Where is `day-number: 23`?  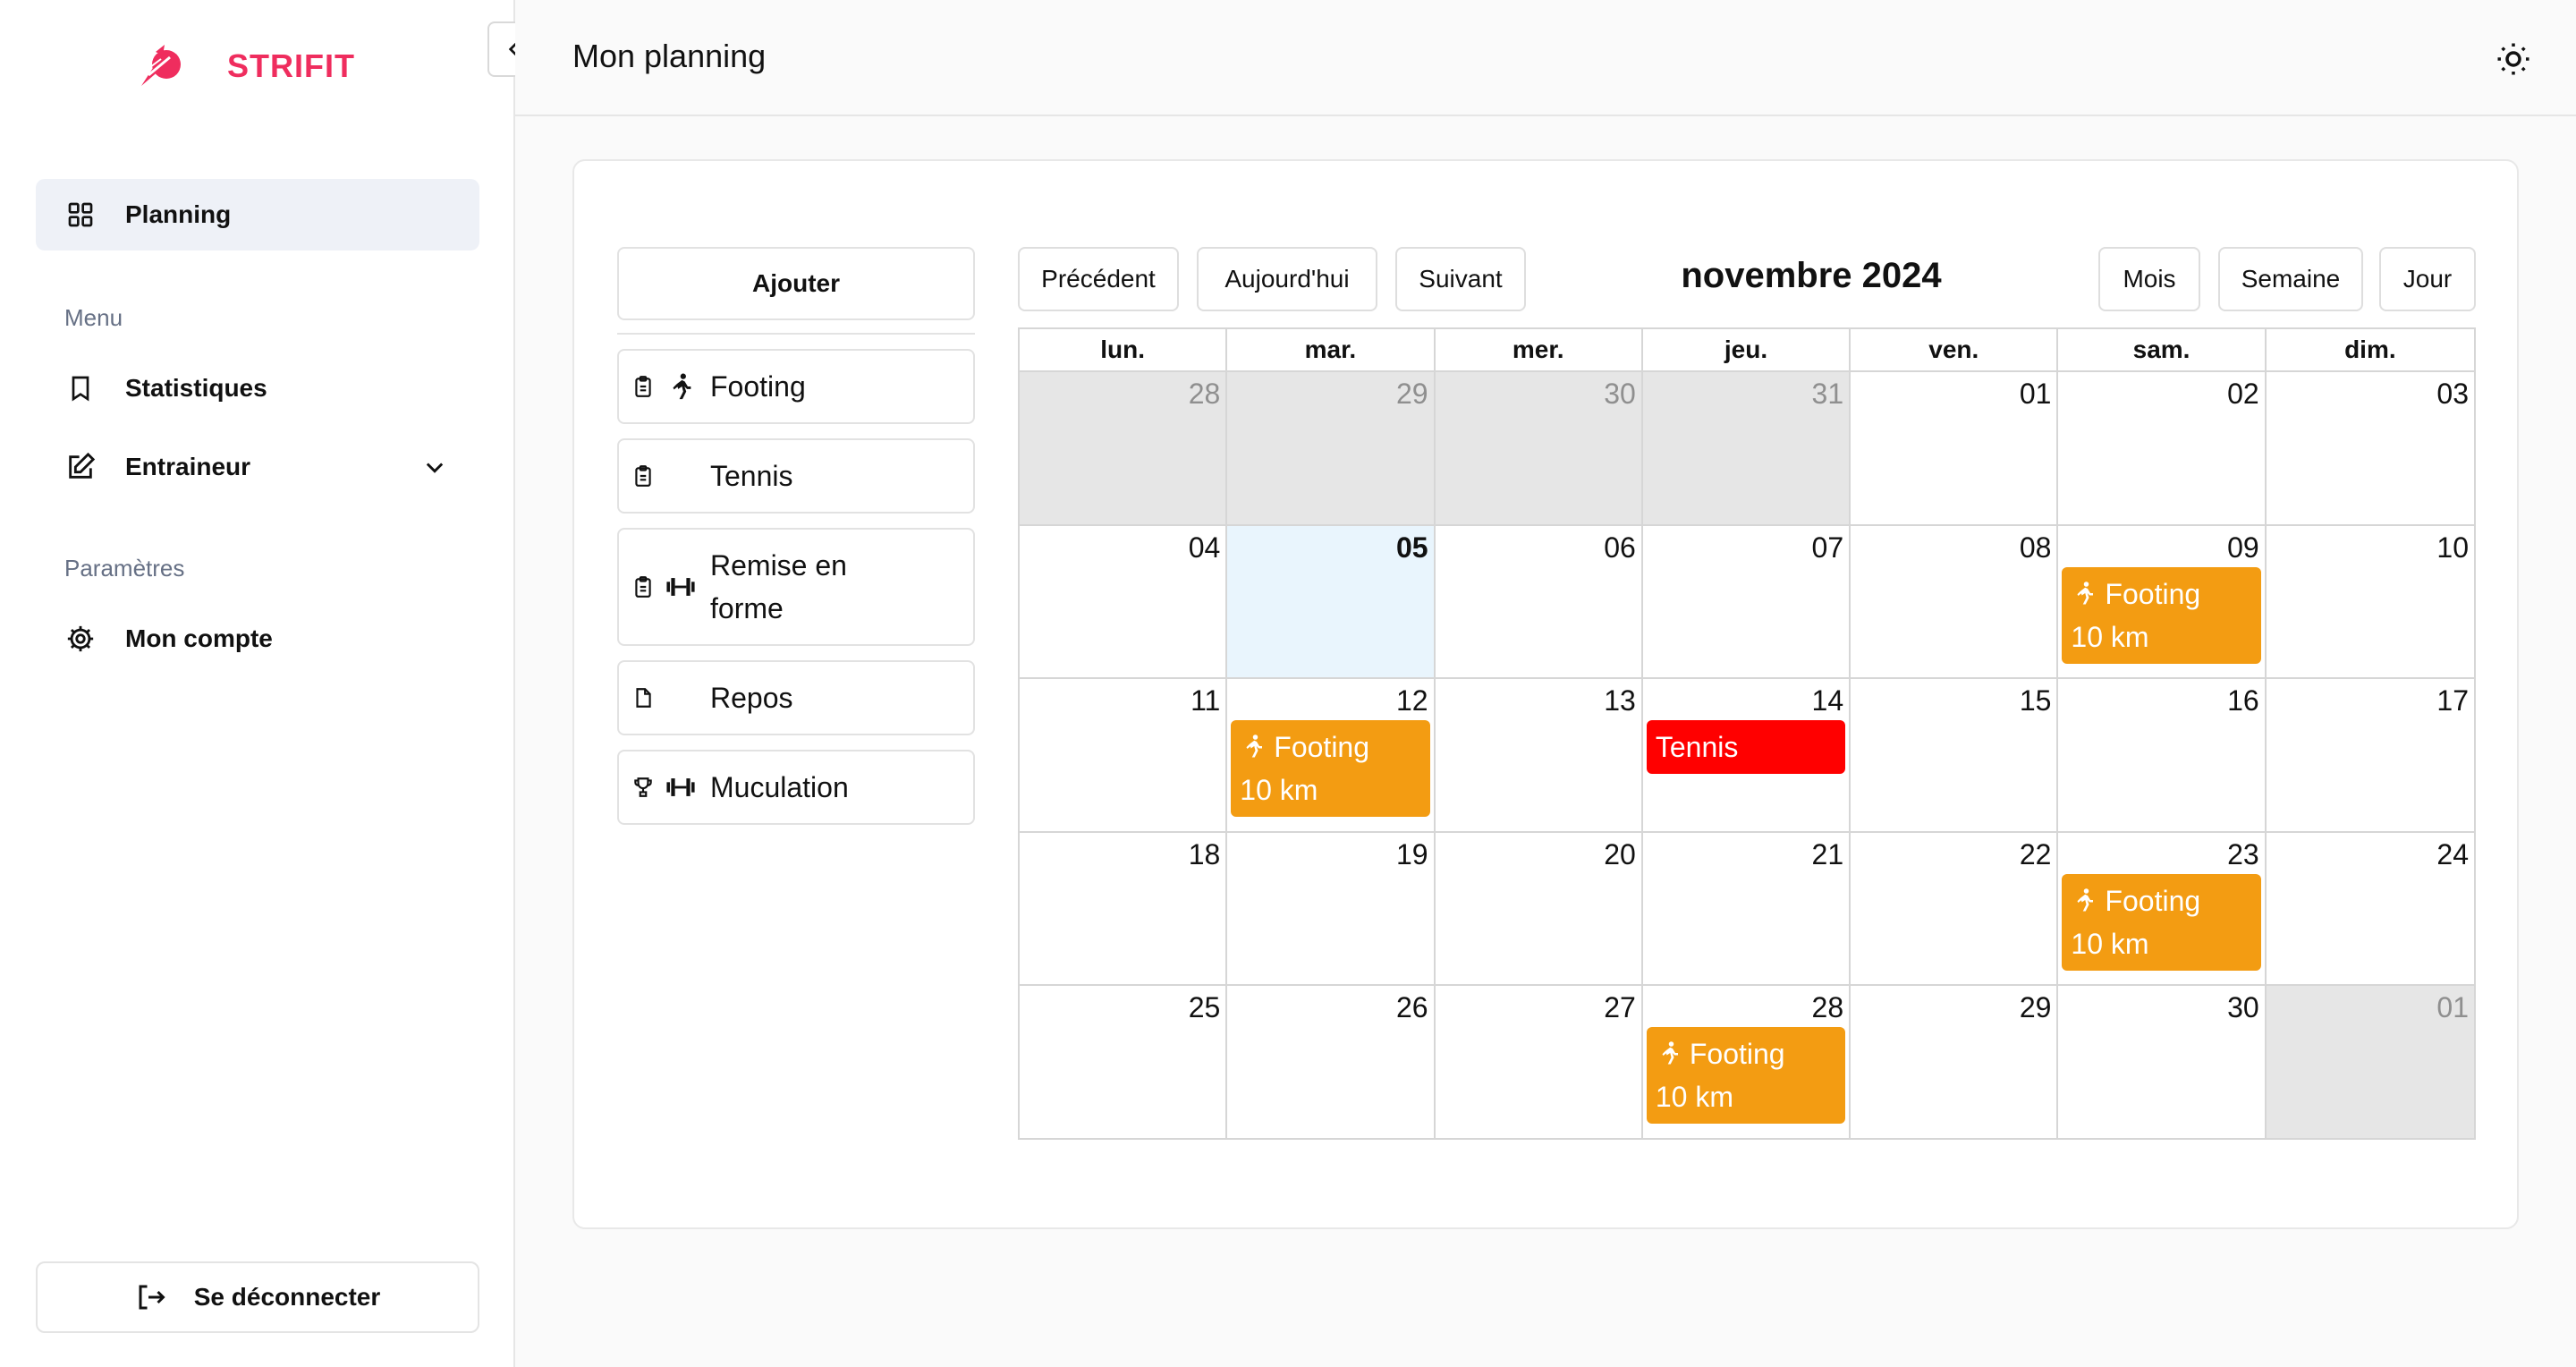 day-number: 23 is located at coordinates (2243, 854).